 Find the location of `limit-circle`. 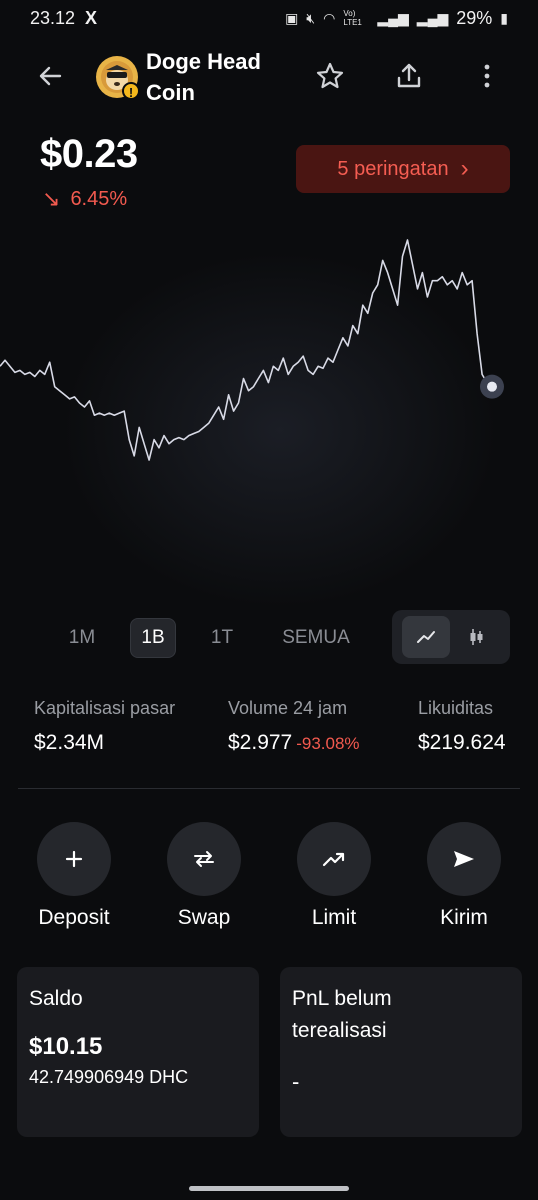

limit-circle is located at coordinates (334, 859).